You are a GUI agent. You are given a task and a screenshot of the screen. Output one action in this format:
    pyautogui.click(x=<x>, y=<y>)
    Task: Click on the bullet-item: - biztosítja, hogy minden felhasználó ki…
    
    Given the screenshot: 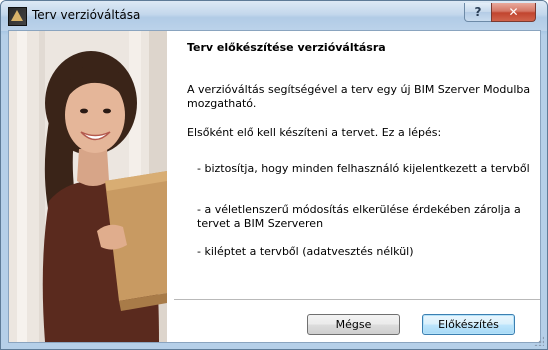 What is the action you would take?
    pyautogui.click(x=363, y=168)
    